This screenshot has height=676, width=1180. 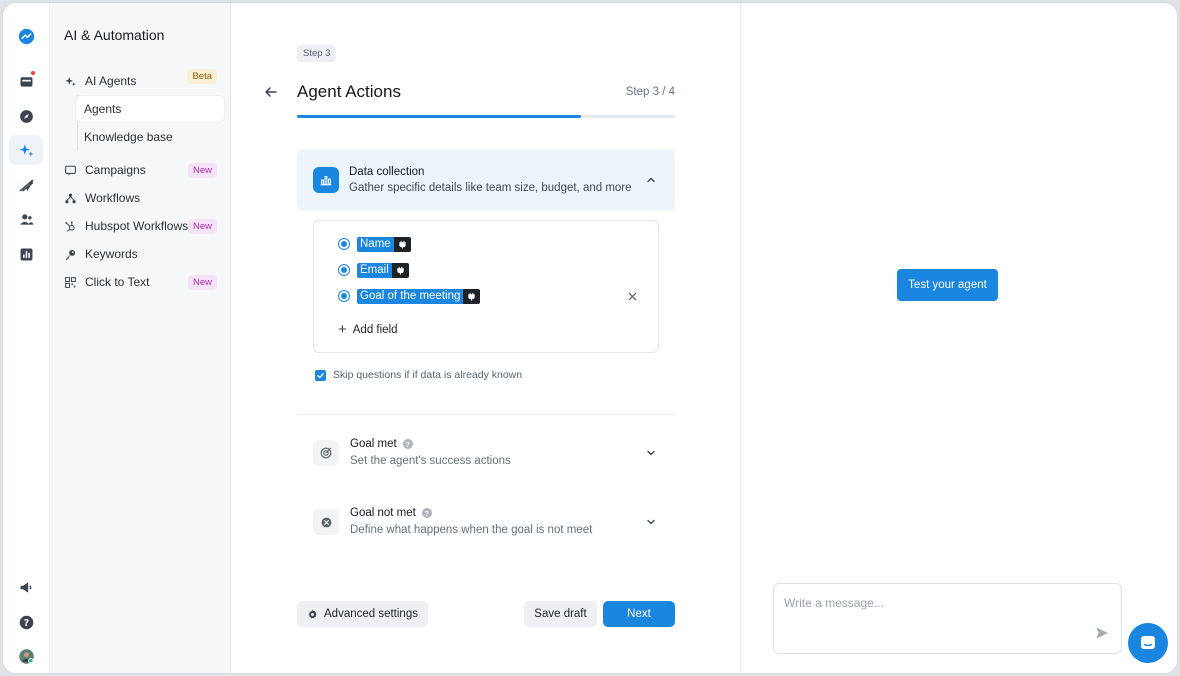 I want to click on goal-not-met-title: Goal not met ?, so click(x=391, y=513).